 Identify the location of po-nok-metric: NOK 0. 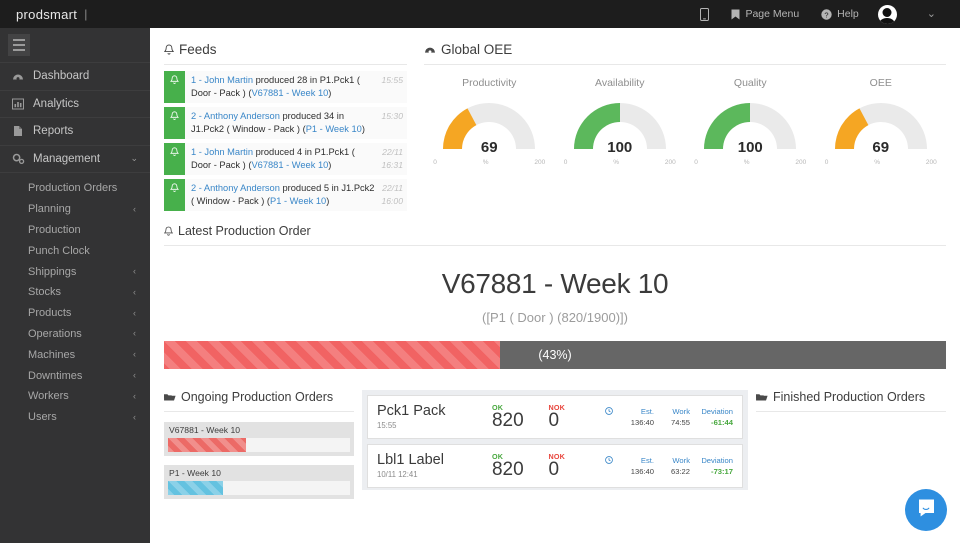
(576, 465).